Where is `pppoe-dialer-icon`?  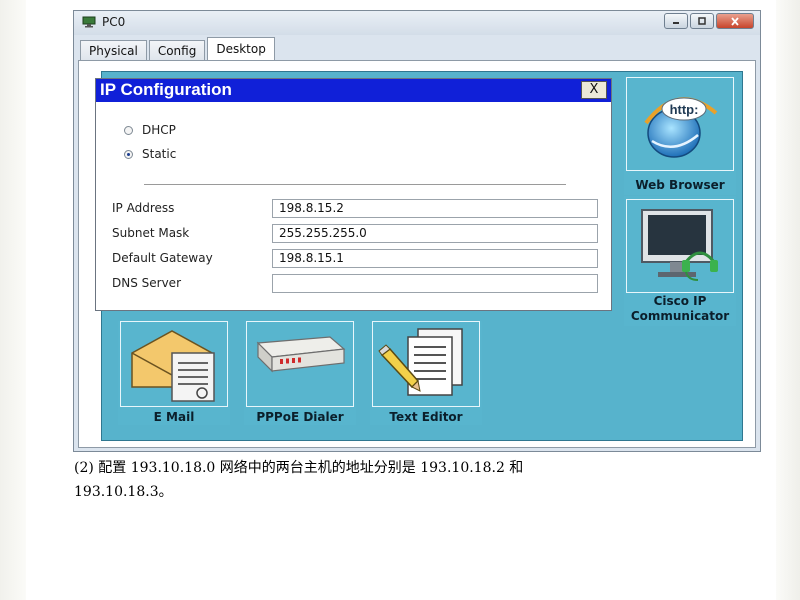 pppoe-dialer-icon is located at coordinates (301, 354).